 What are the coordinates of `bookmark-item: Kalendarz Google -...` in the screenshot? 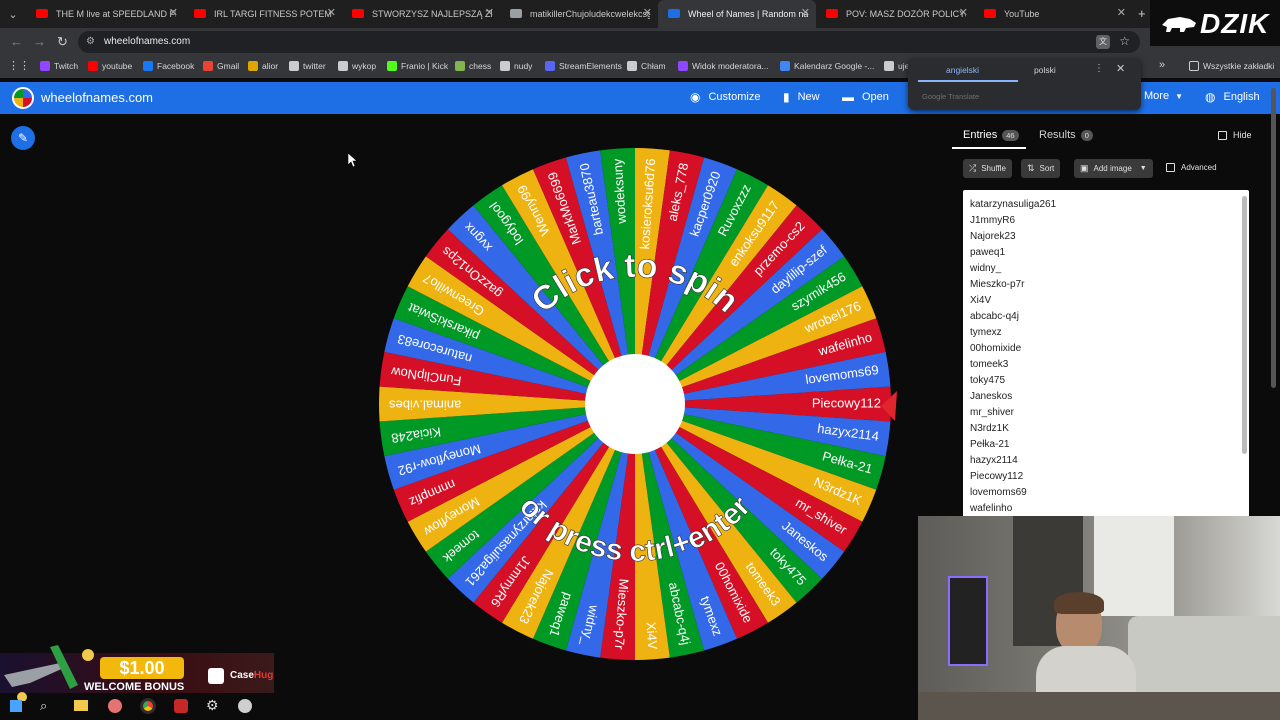 It's located at (827, 66).